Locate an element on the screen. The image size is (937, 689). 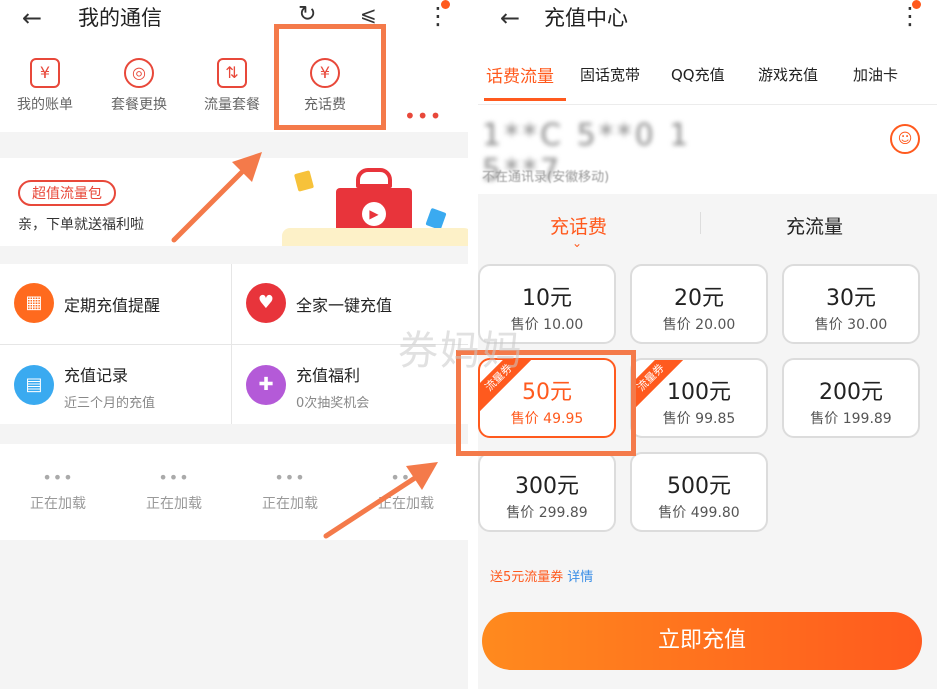
arrow-to-50-card-icon is located at coordinates (380, 500).